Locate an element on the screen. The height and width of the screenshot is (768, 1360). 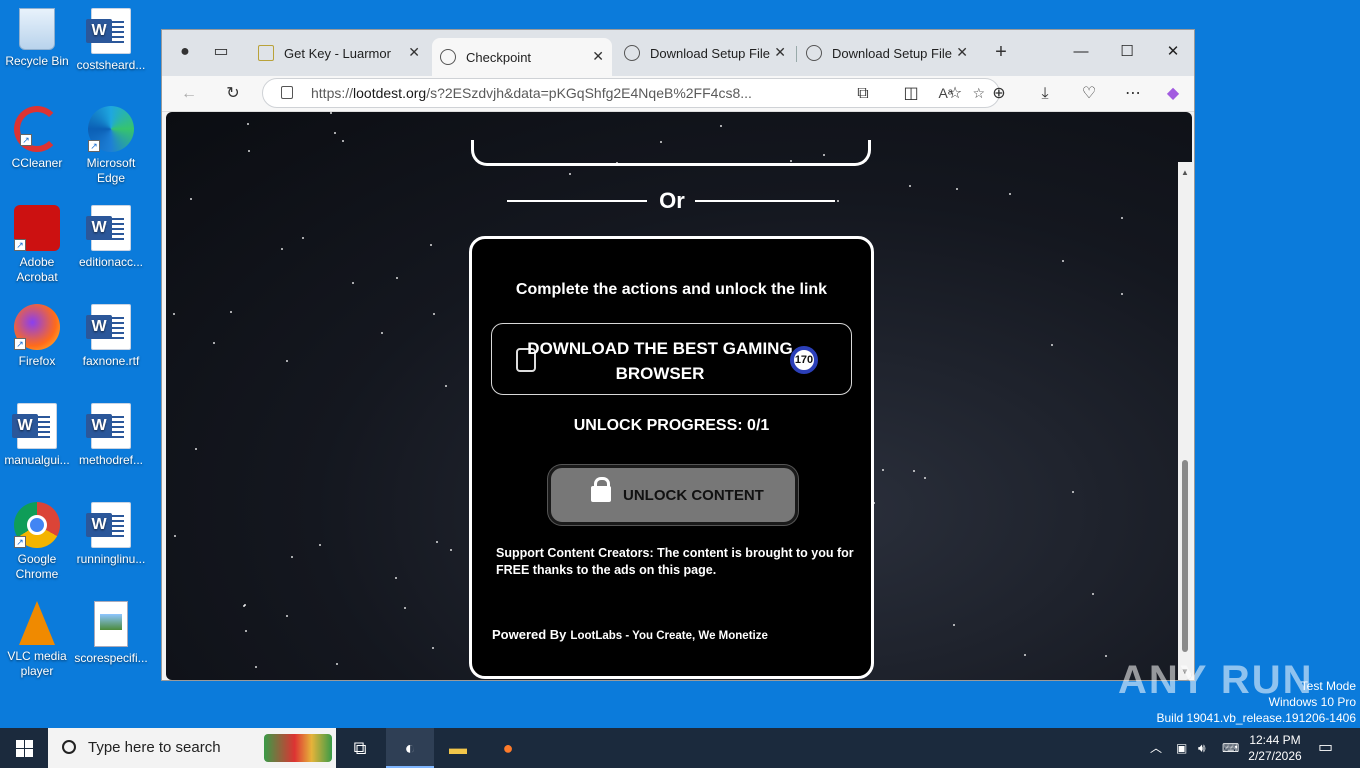
scrollbar-thumb is located at coordinates (1185, 556).